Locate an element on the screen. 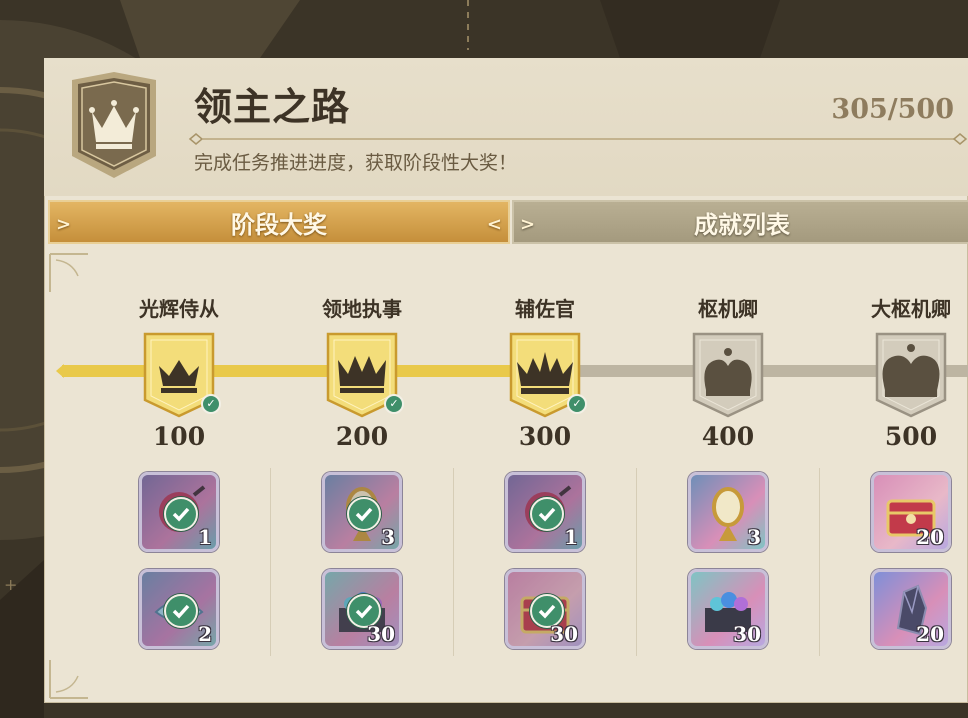 Image resolution: width=968 pixels, height=718 pixels. title-divider is located at coordinates (578, 139).